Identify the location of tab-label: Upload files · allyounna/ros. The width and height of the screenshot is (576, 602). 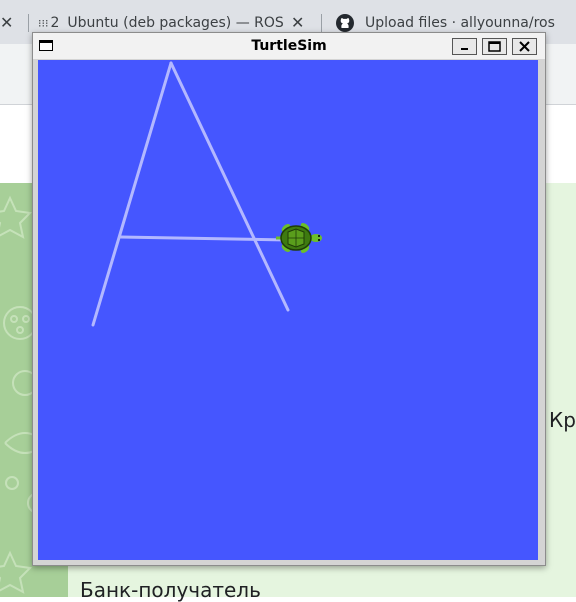
(460, 23).